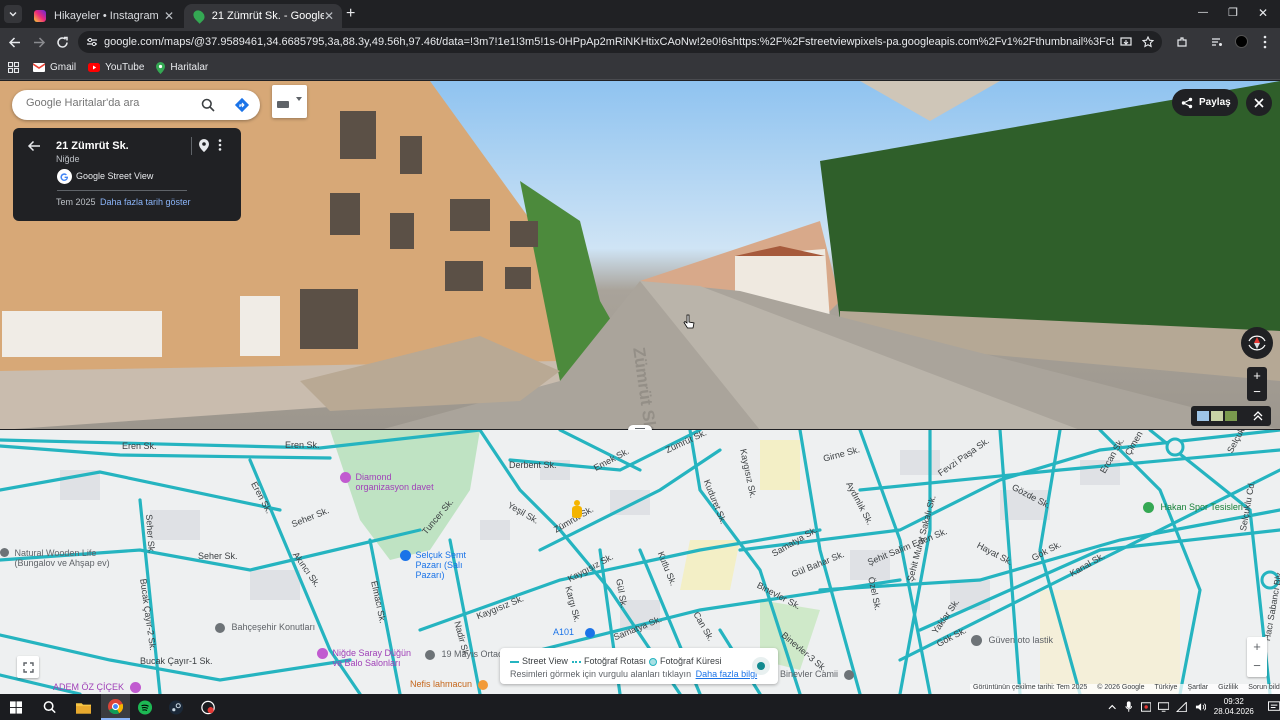 The width and height of the screenshot is (1280, 720). Describe the element at coordinates (242, 105) in the screenshot. I see `directions-icon` at that location.